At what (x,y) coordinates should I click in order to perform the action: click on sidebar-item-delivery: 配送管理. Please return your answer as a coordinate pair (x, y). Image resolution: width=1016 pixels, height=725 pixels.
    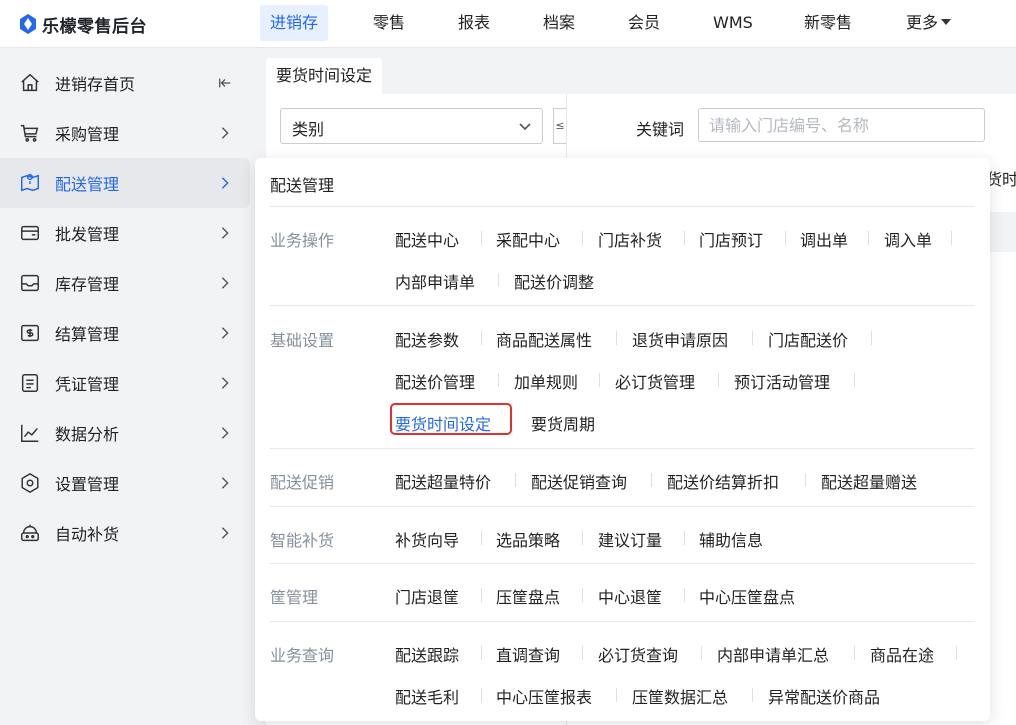
    Looking at the image, I should click on (125, 183).